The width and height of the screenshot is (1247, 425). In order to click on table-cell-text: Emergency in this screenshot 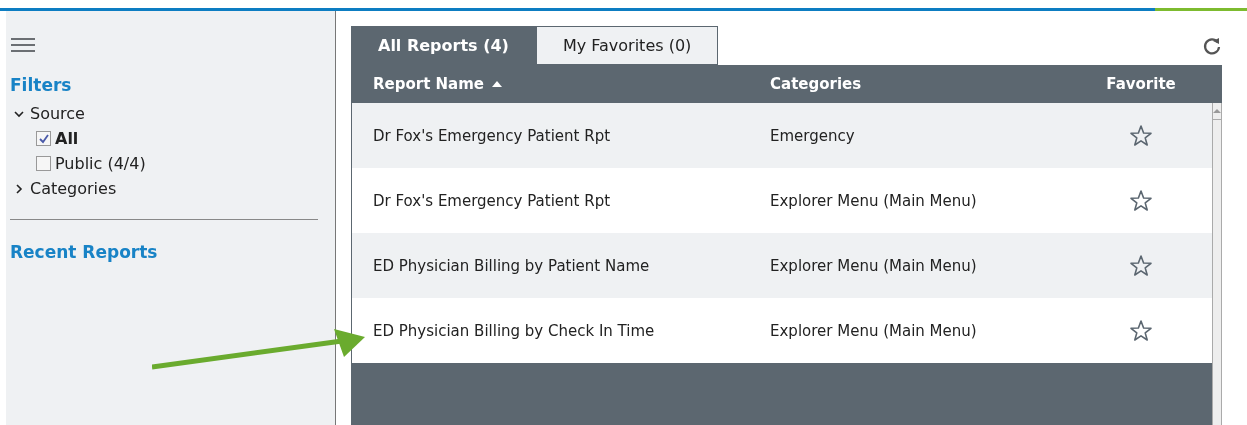, I will do `click(813, 135)`.